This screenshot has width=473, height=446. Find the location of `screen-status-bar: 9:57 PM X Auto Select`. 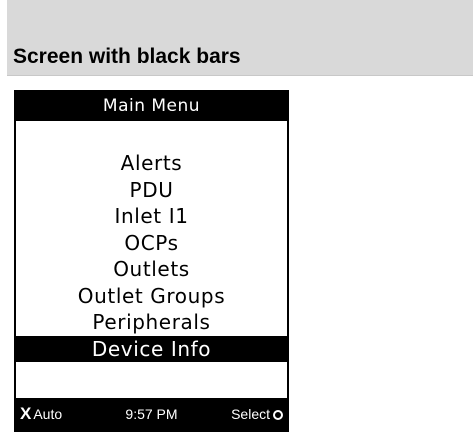

screen-status-bar: 9:57 PM X Auto Select is located at coordinates (151, 414).